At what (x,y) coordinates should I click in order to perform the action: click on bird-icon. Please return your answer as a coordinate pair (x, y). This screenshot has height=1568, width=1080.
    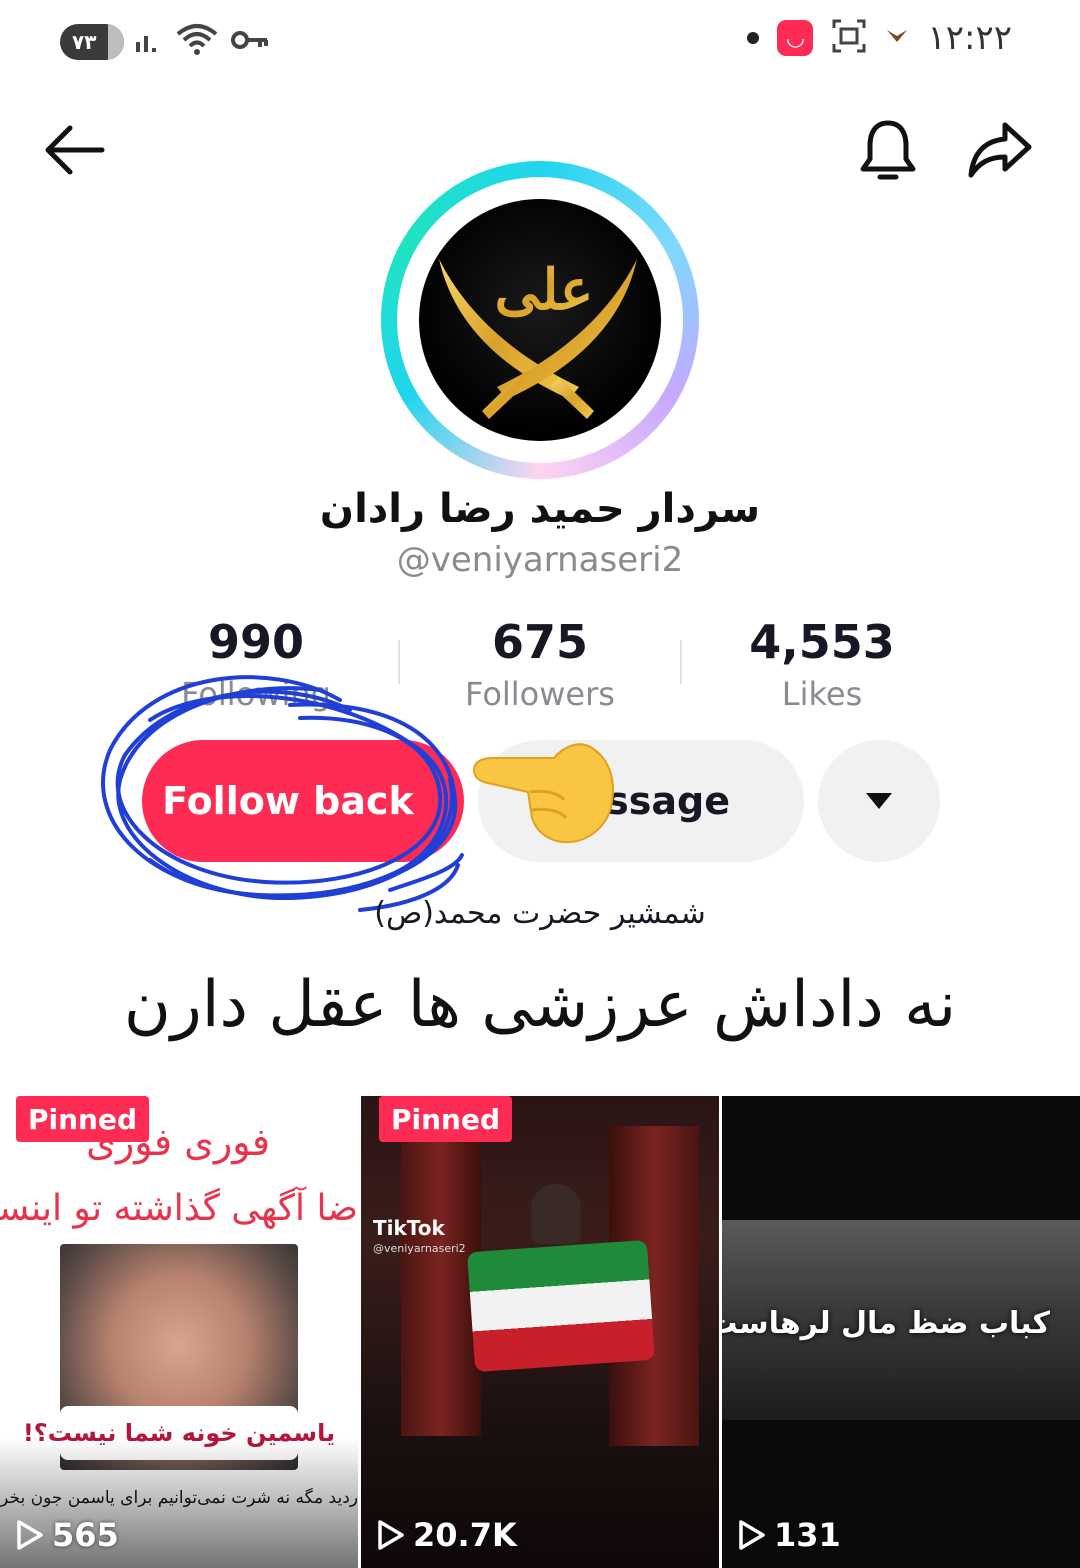
    Looking at the image, I should click on (897, 38).